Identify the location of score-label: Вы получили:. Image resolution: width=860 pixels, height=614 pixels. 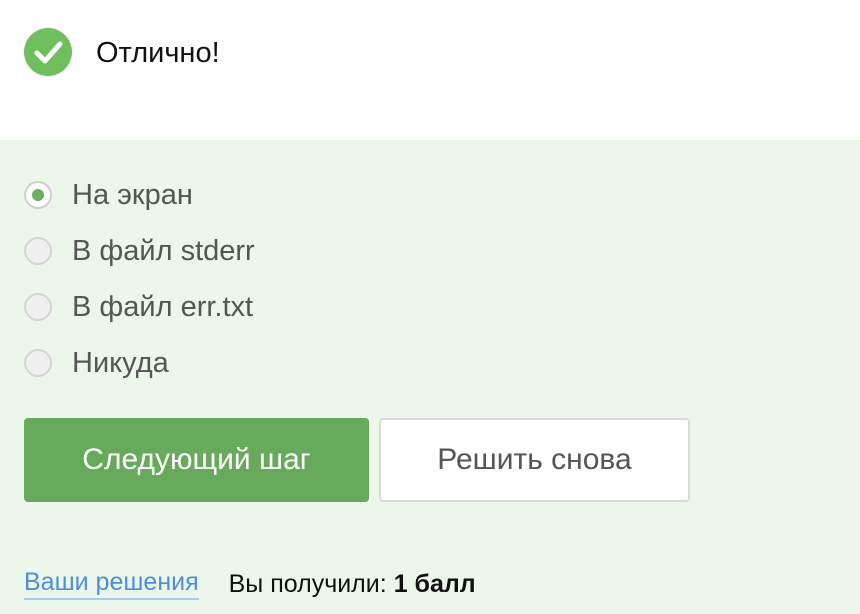
(307, 583).